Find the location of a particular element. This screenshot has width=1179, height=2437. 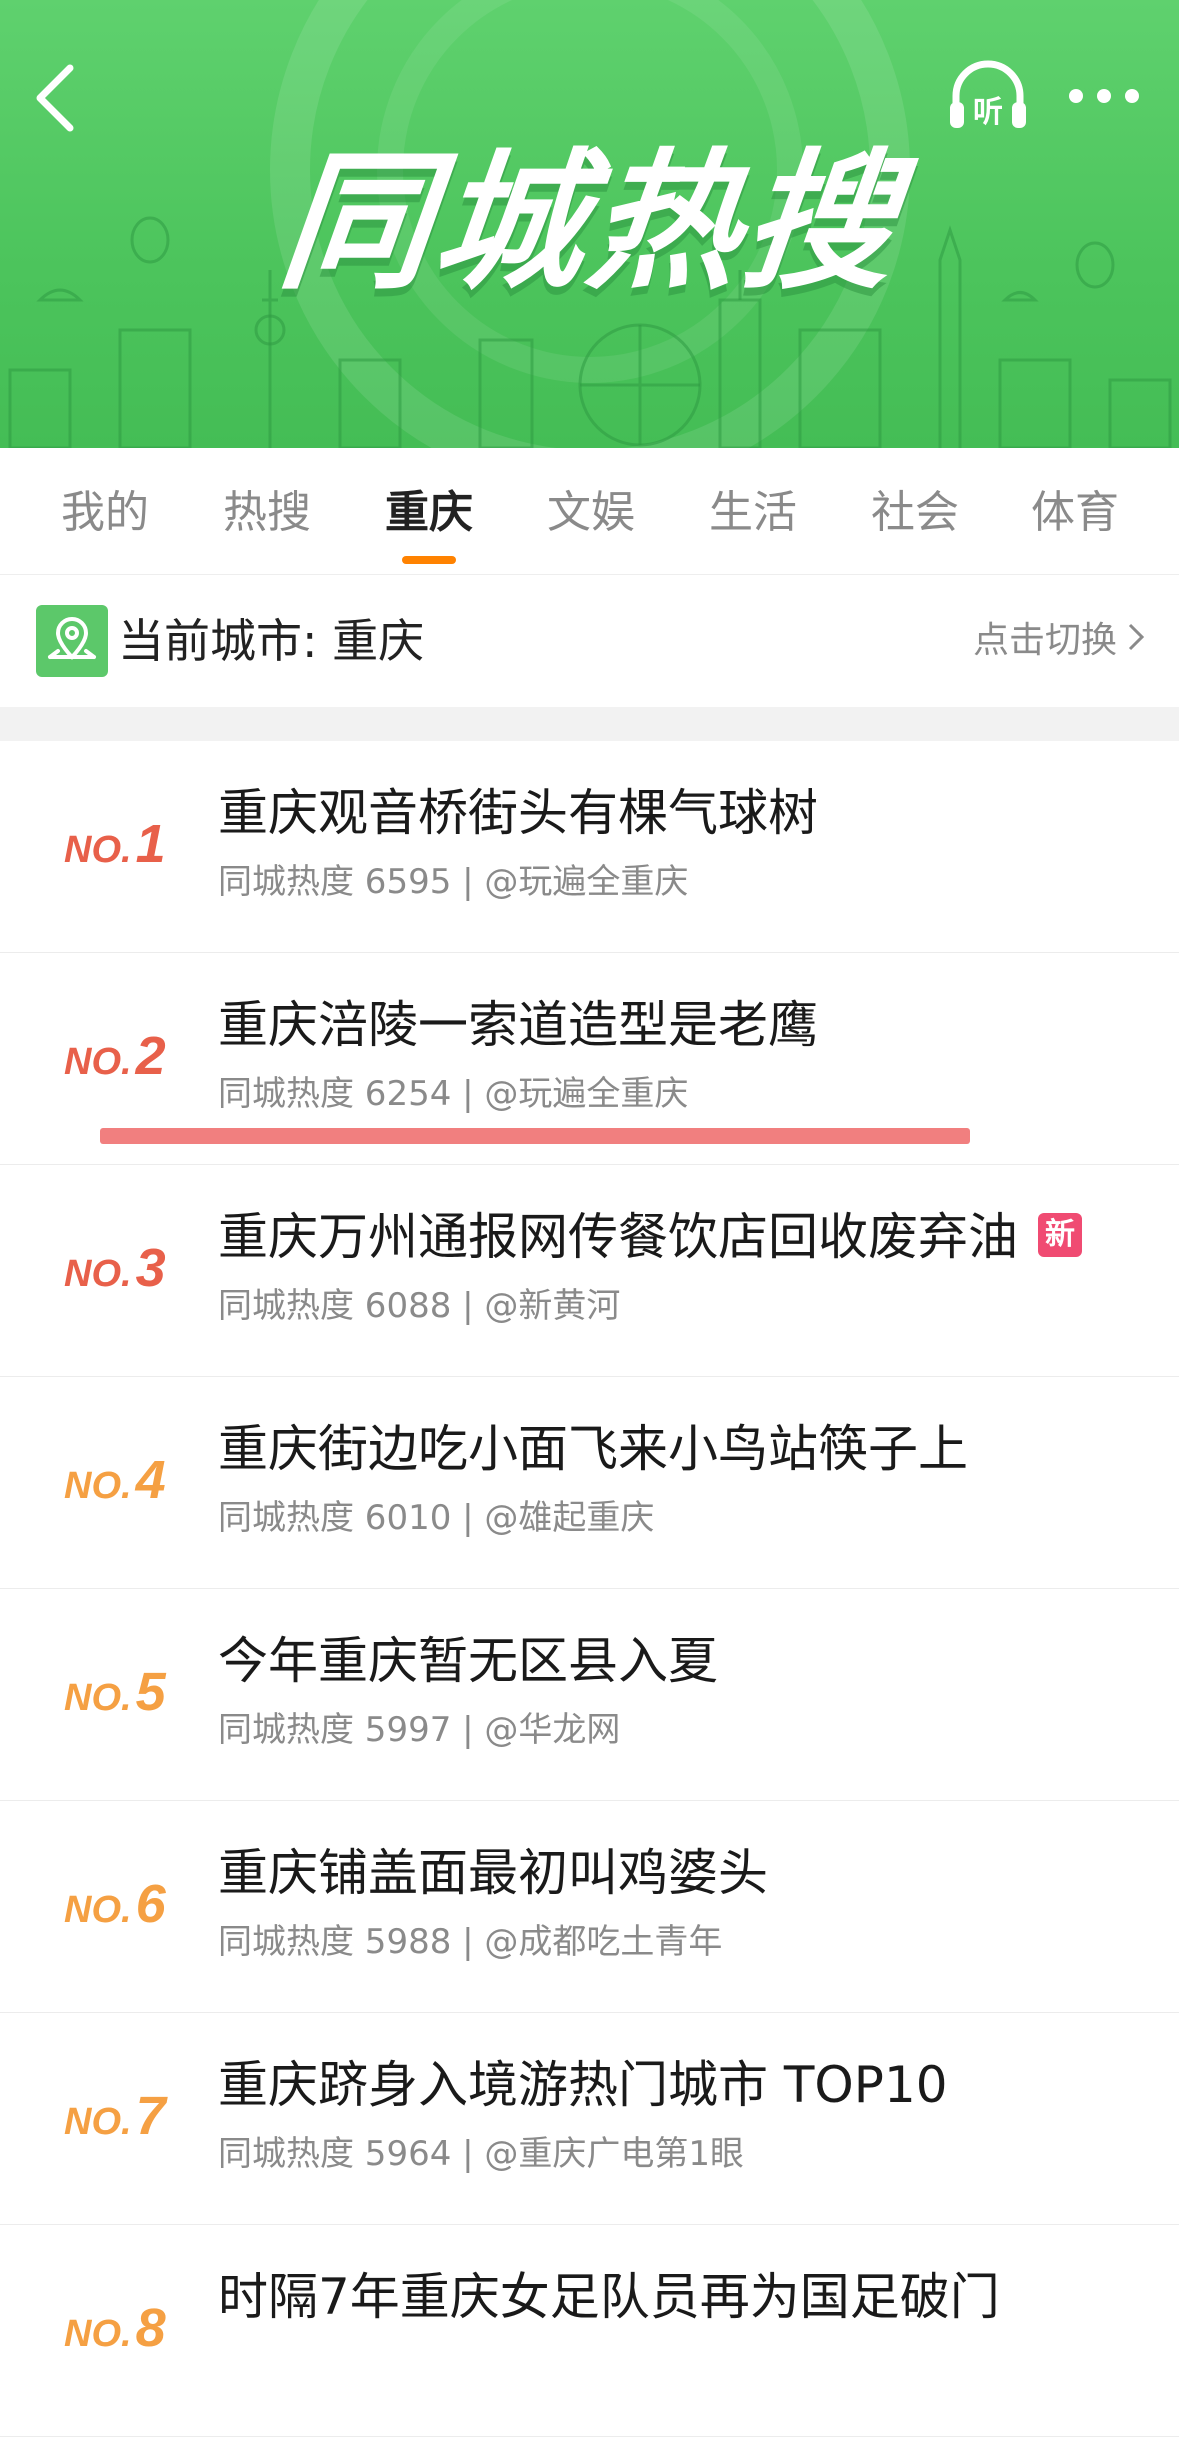

rank-number: 1 is located at coordinates (150, 844).